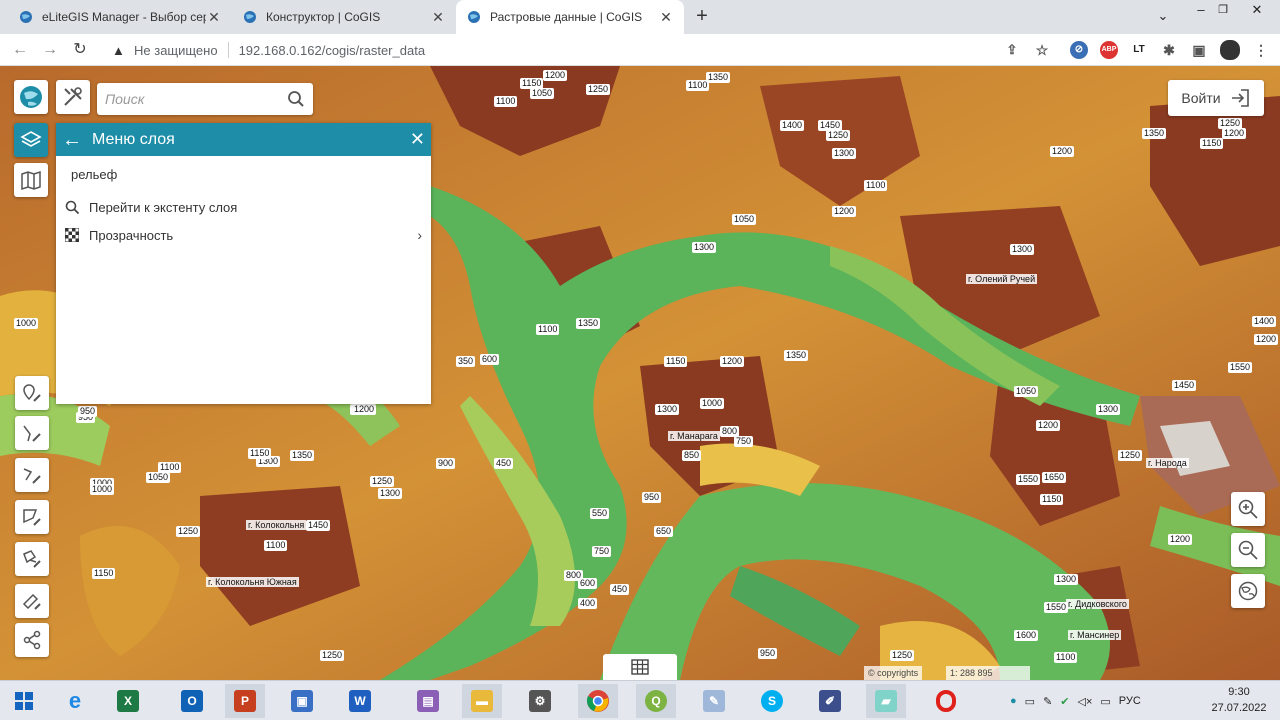 The width and height of the screenshot is (1280, 721). What do you see at coordinates (1248, 509) in the screenshot?
I see `zoom-in-button` at bounding box center [1248, 509].